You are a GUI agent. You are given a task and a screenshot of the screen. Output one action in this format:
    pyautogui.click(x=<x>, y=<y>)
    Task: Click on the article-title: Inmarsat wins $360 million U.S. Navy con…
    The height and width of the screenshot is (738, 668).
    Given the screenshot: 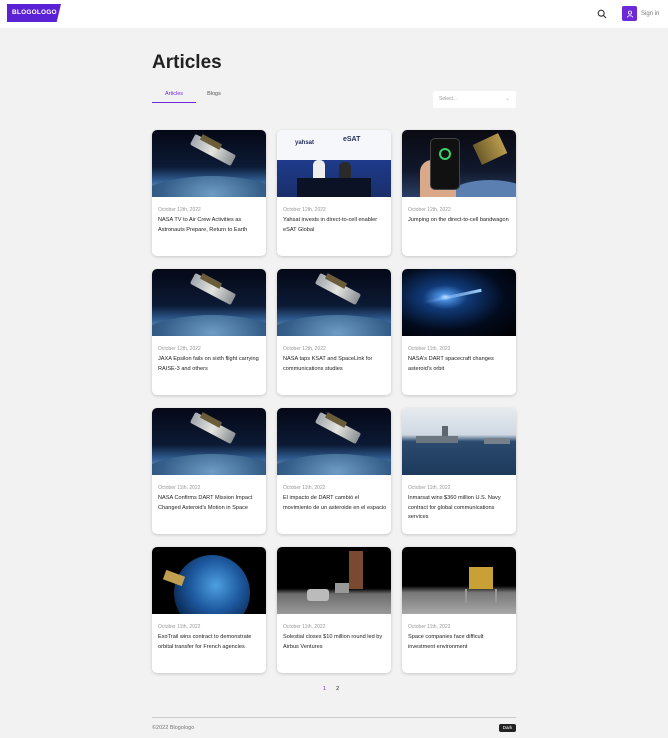 What is the action you would take?
    pyautogui.click(x=460, y=508)
    